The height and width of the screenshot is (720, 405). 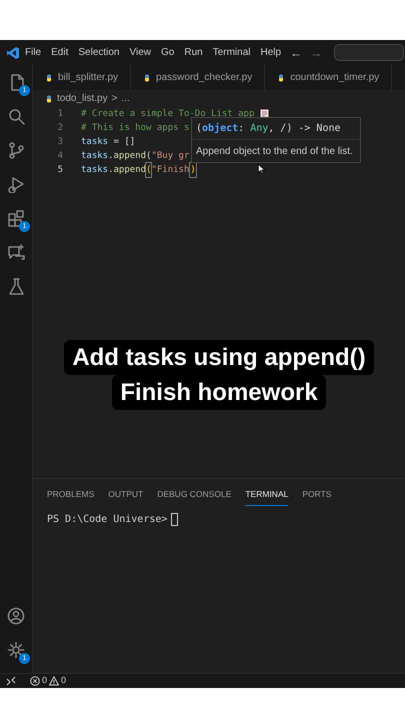 I want to click on line-number: 4, so click(x=59, y=156).